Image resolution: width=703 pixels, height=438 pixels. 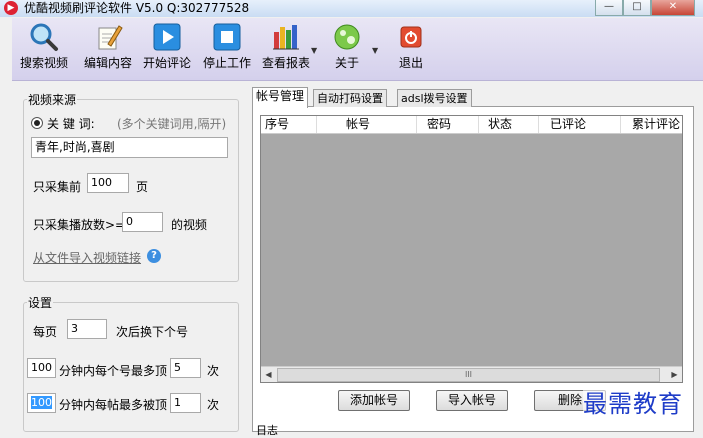 I want to click on stop-work-label: 停止工作, so click(x=227, y=63).